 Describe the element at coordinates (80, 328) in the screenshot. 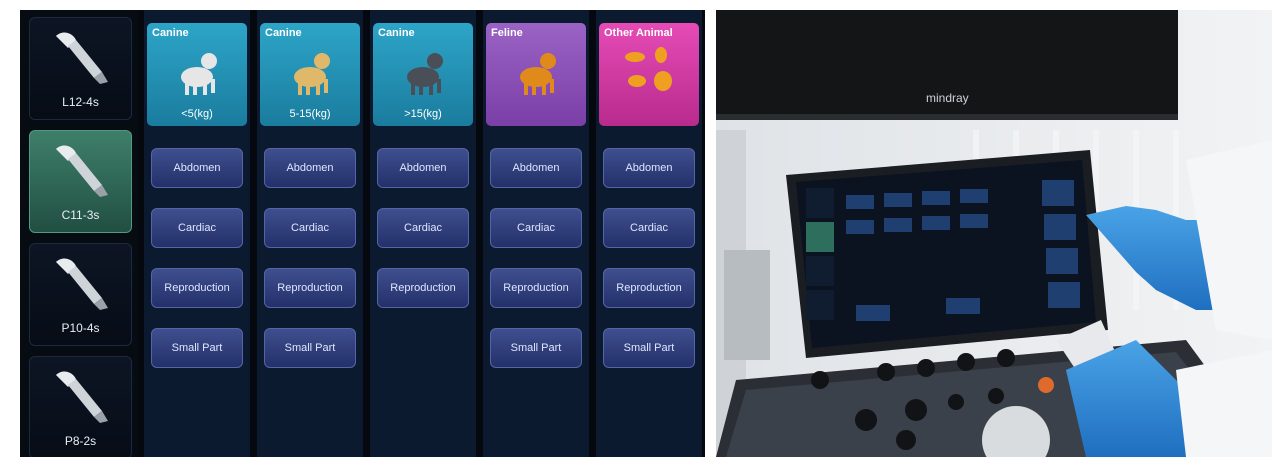

I see `probe-label: P10-4s` at that location.